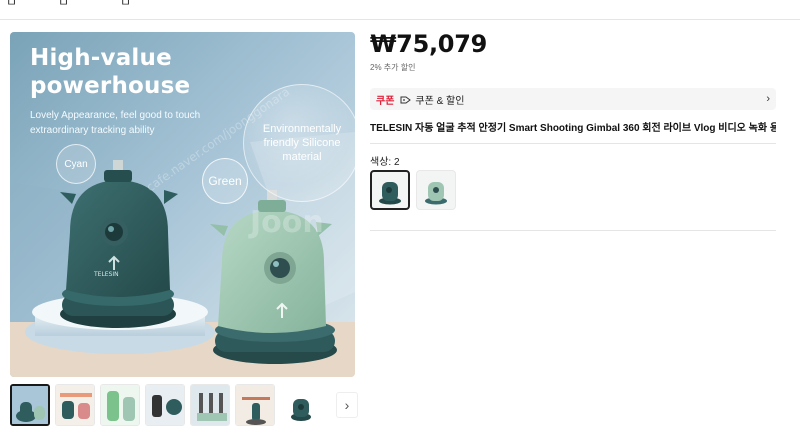  I want to click on brand-logo: TELESIN, so click(106, 274).